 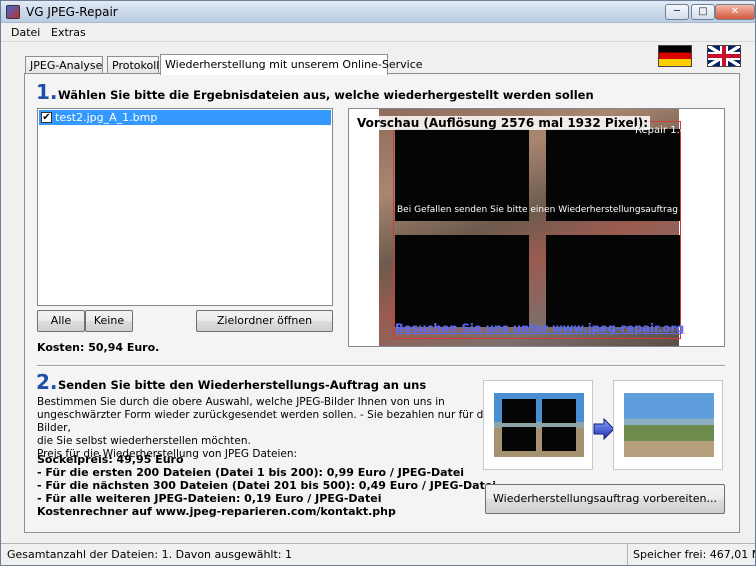 I want to click on arrow-right-icon, so click(x=604, y=429).